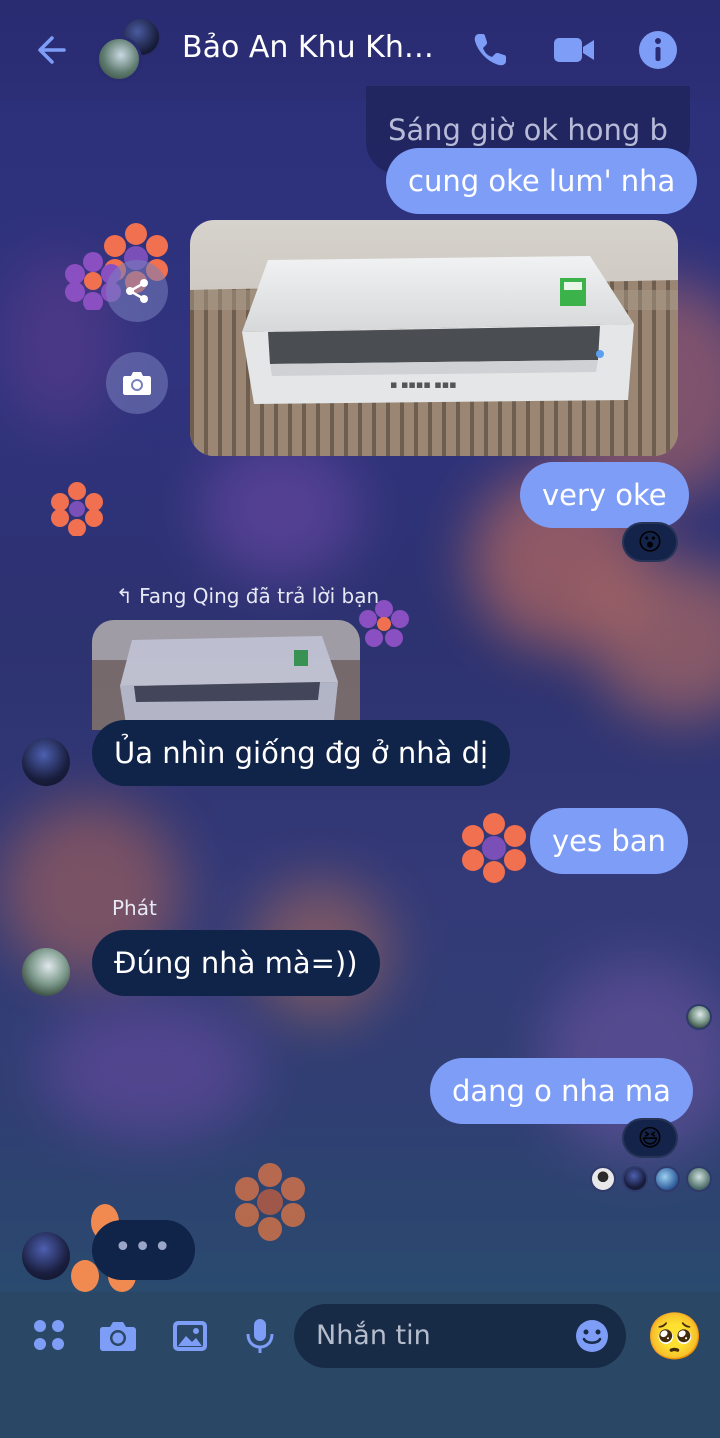  Describe the element at coordinates (592, 1336) in the screenshot. I see `sticker-icon` at that location.